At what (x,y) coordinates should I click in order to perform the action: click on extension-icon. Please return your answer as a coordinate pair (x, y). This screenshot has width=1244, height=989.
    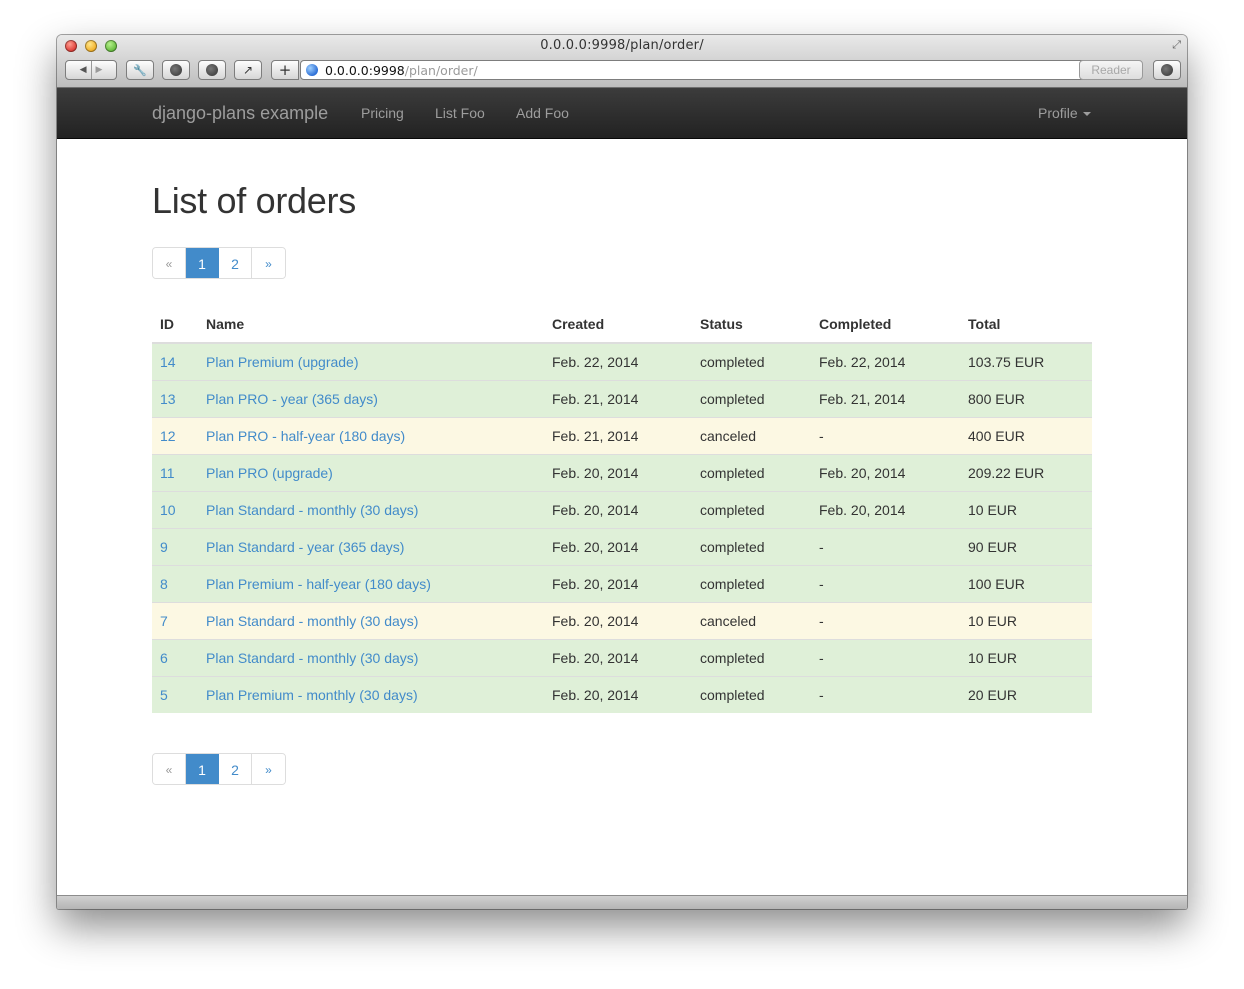
    Looking at the image, I should click on (176, 70).